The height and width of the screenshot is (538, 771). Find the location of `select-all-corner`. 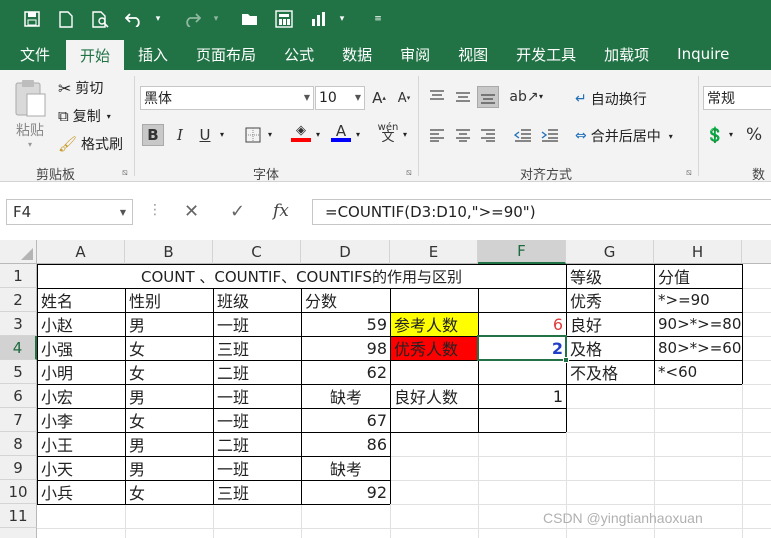

select-all-corner is located at coordinates (18, 252).